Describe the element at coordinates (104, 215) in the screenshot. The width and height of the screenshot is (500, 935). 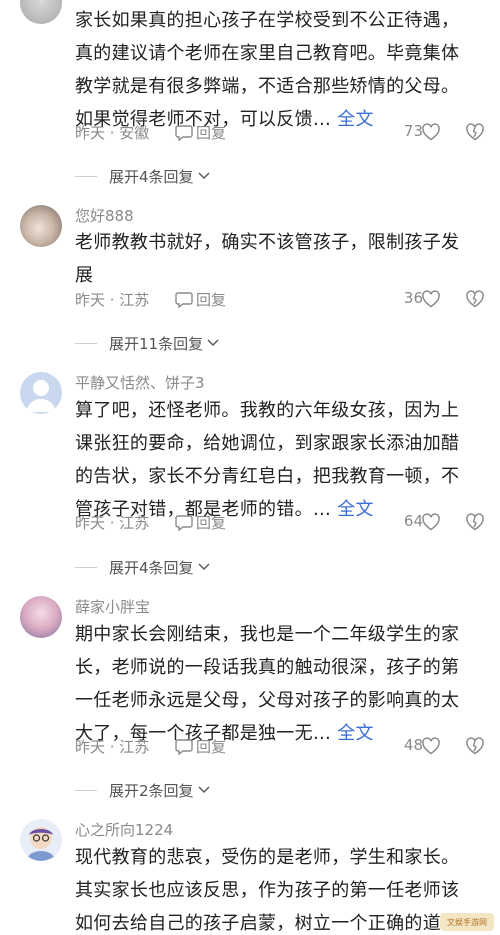
I see `username: 您好888` at that location.